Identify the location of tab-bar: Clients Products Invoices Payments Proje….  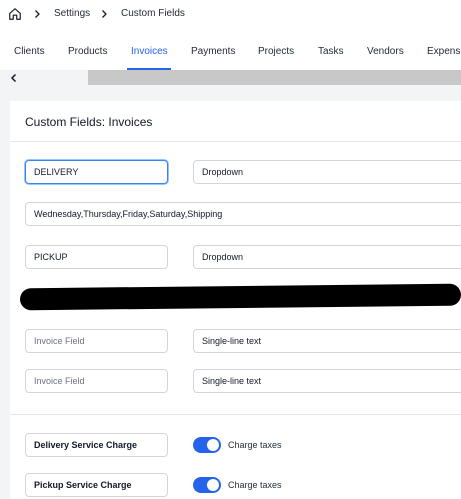
(230, 50).